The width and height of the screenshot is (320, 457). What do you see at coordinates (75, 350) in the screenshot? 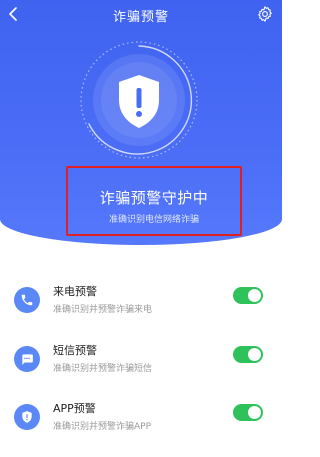
I see `feature-title: 短信预警` at bounding box center [75, 350].